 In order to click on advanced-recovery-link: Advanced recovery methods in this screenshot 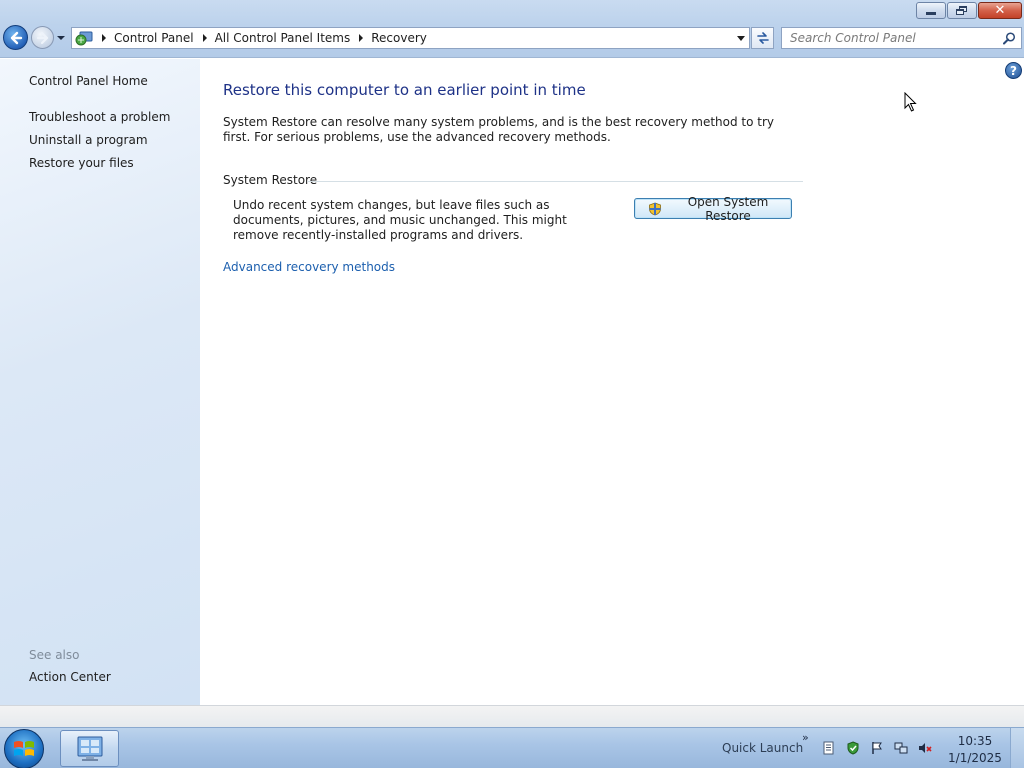, I will do `click(309, 267)`.